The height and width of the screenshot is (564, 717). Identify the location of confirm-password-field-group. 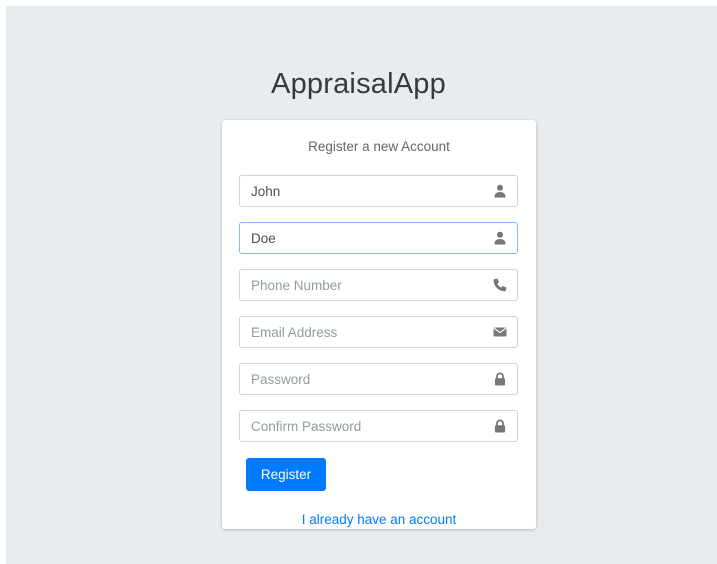
(378, 426).